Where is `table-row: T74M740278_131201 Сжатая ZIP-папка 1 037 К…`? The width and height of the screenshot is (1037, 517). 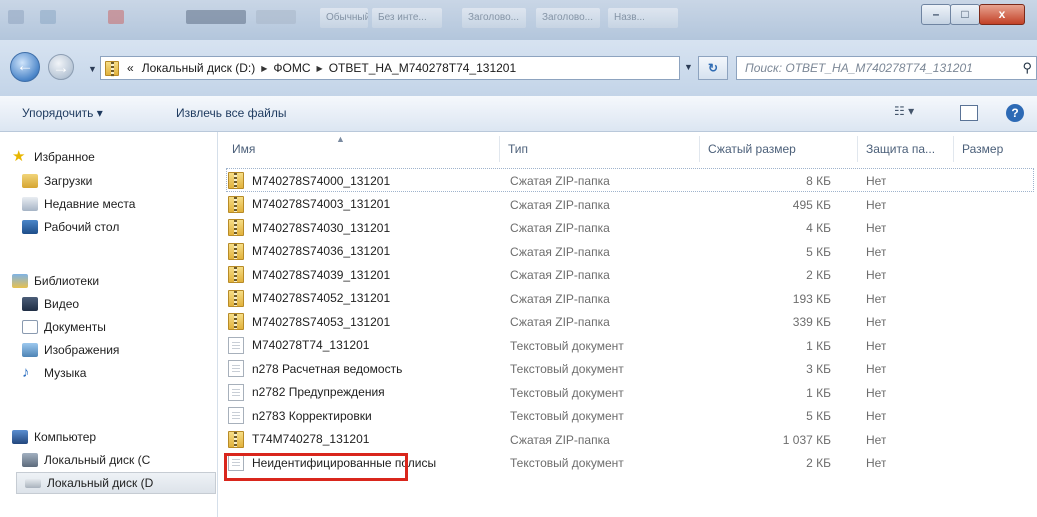
table-row: T74M740278_131201 Сжатая ZIP-папка 1 037 К… is located at coordinates (628, 440).